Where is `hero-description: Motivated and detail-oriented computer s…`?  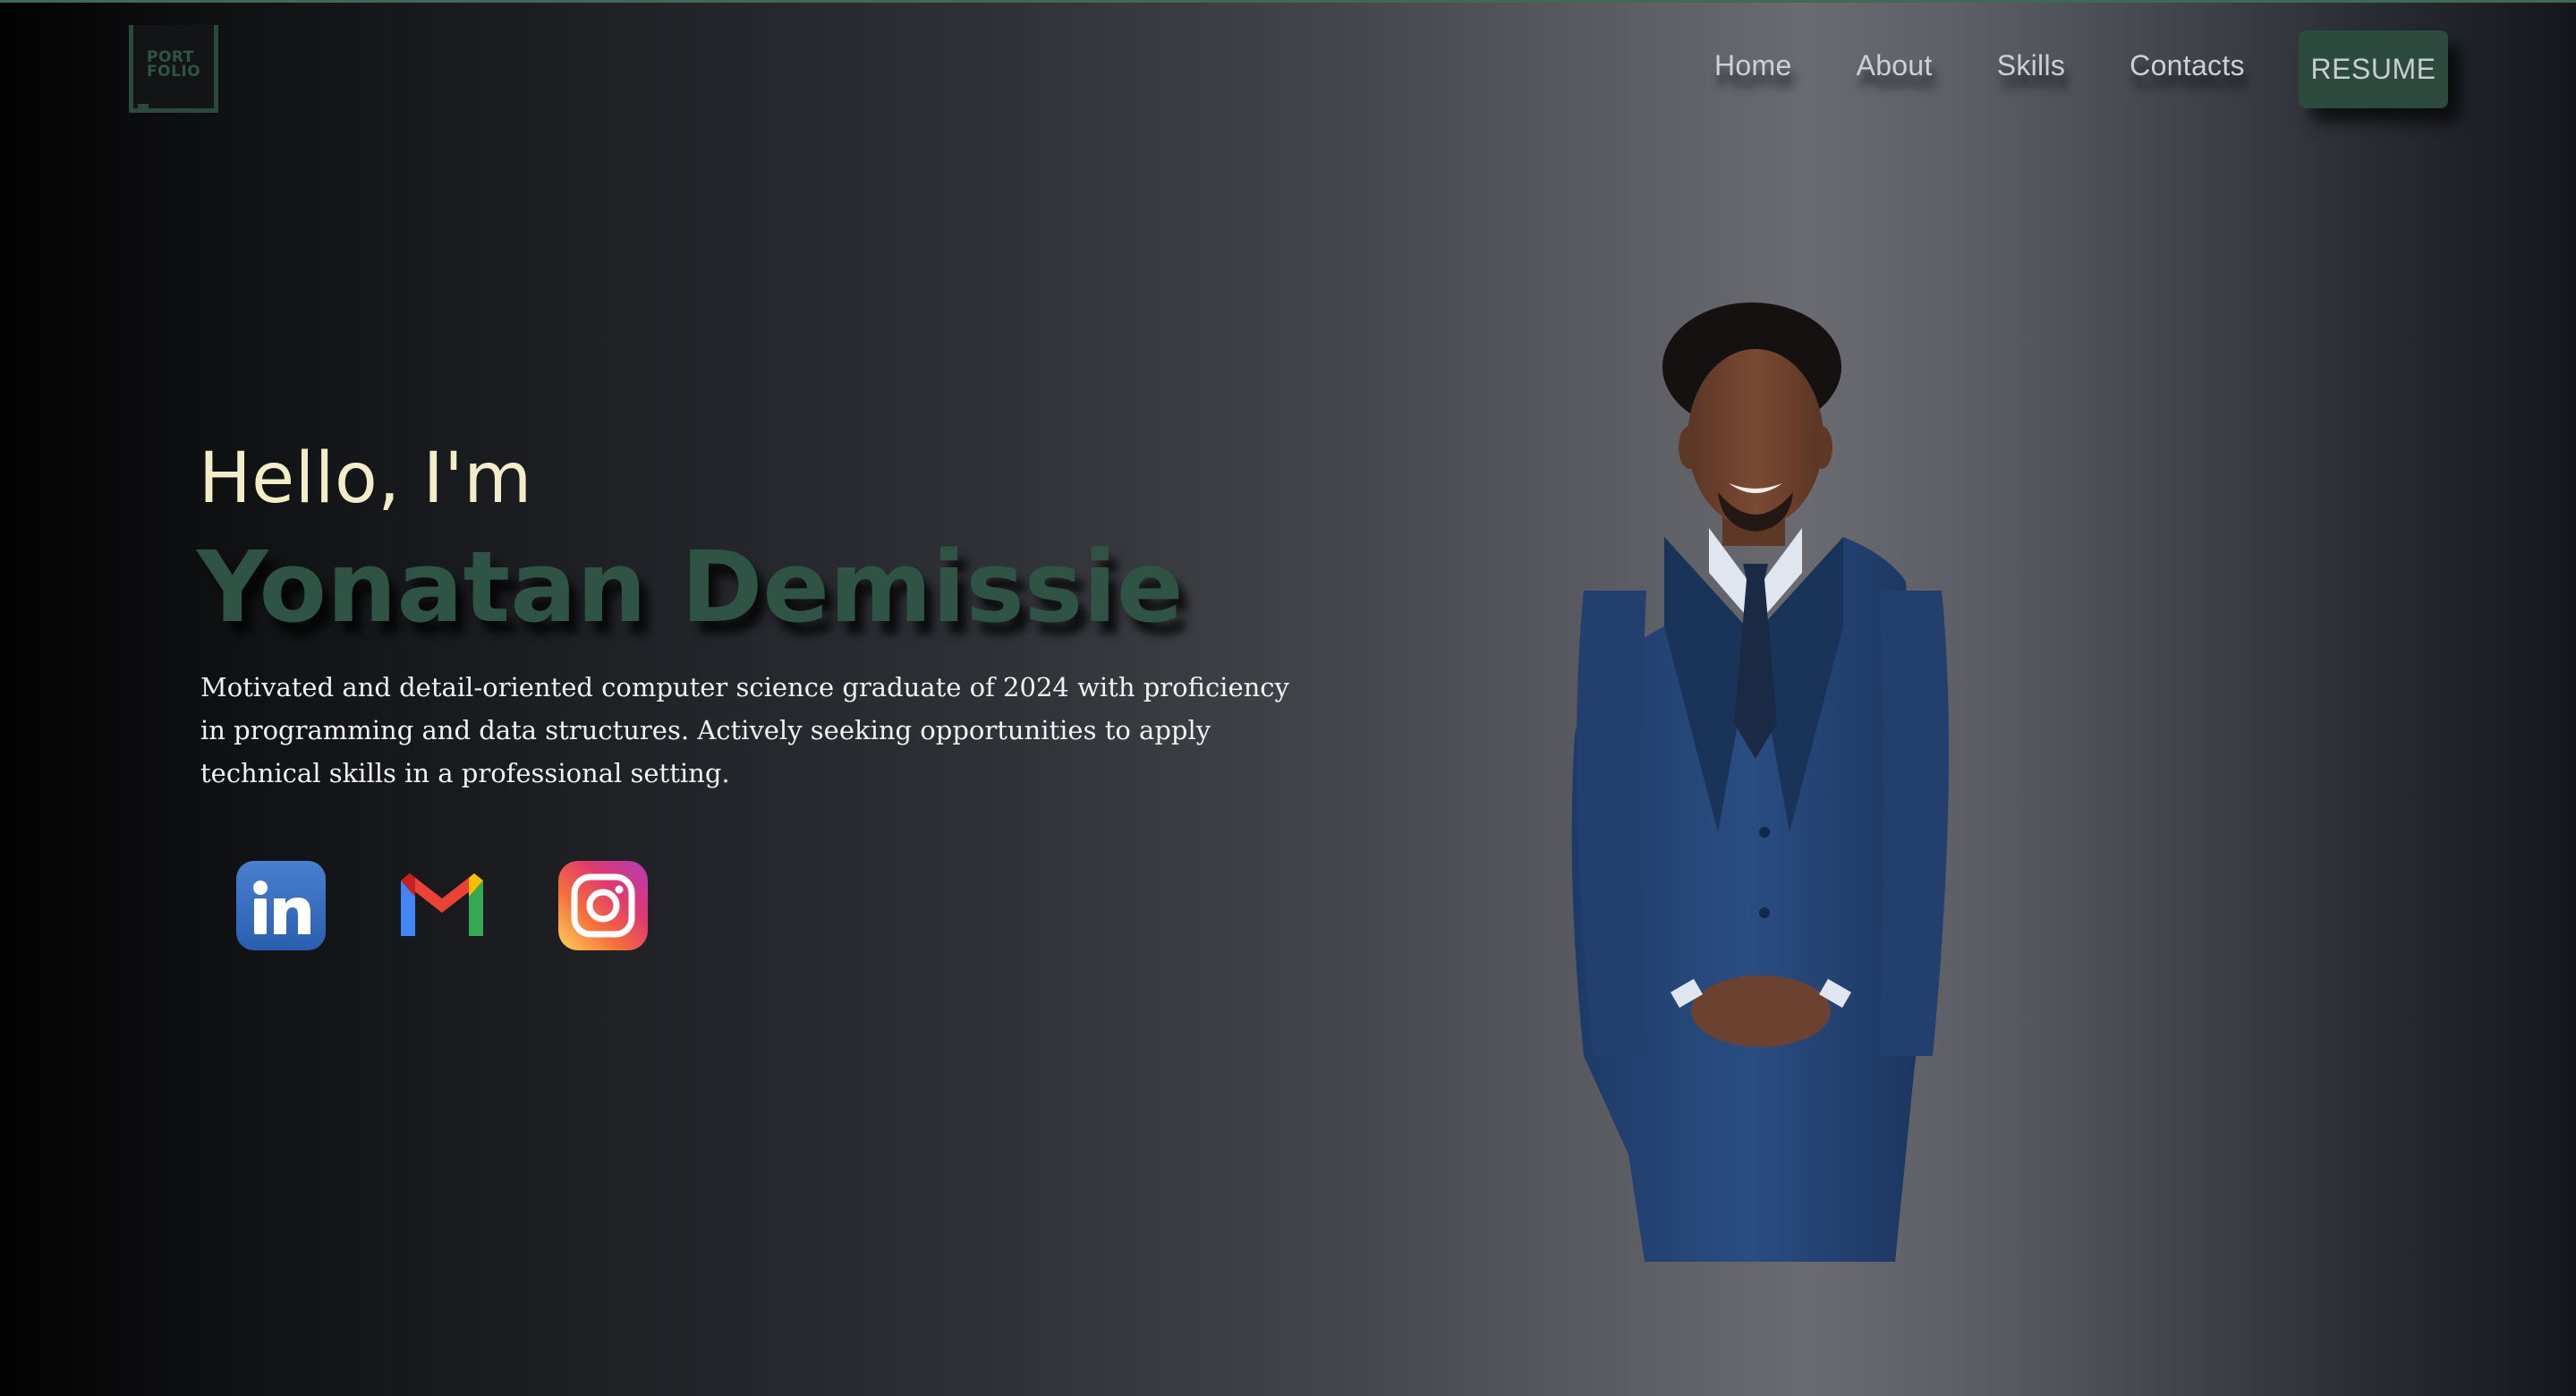 hero-description: Motivated and detail-oriented computer s… is located at coordinates (744, 730).